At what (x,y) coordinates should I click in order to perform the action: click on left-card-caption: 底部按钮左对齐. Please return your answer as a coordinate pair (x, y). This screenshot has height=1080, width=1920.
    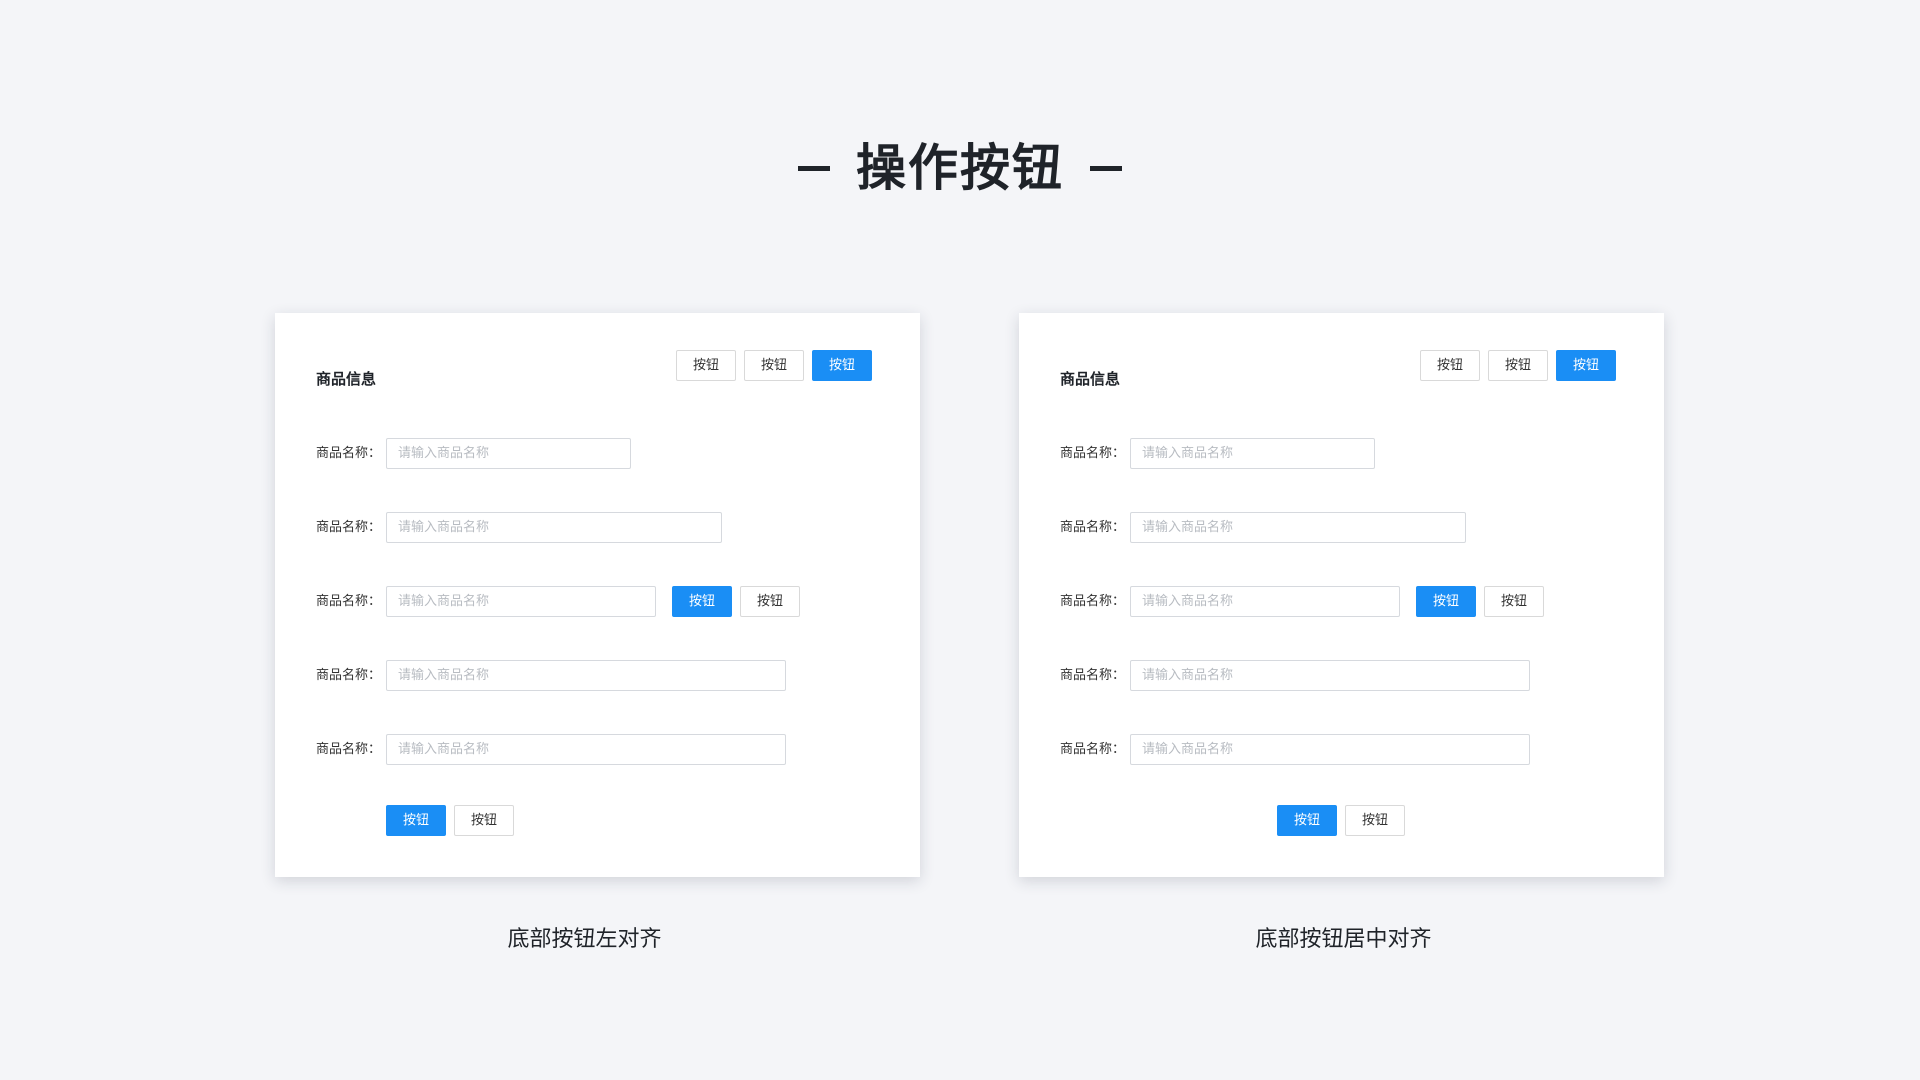
    Looking at the image, I should click on (584, 939).